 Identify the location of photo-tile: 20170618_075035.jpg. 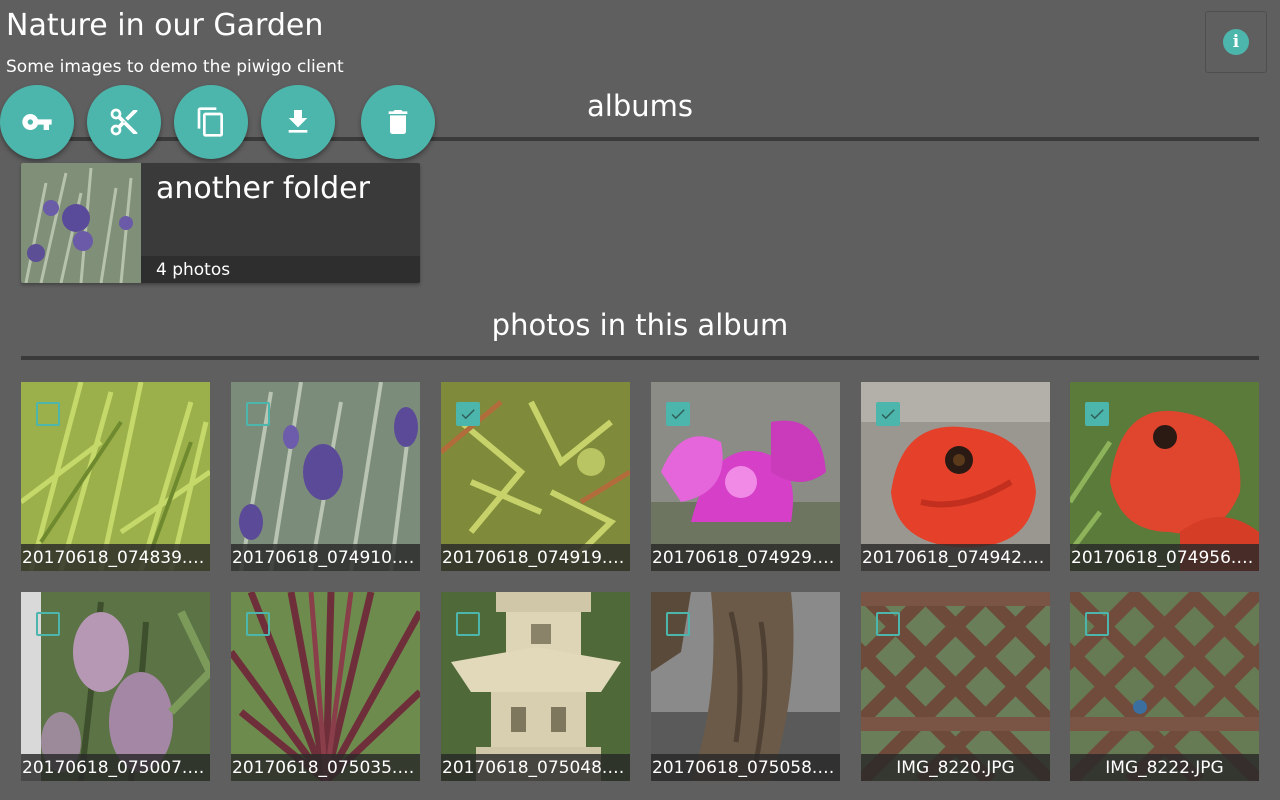
(325, 686).